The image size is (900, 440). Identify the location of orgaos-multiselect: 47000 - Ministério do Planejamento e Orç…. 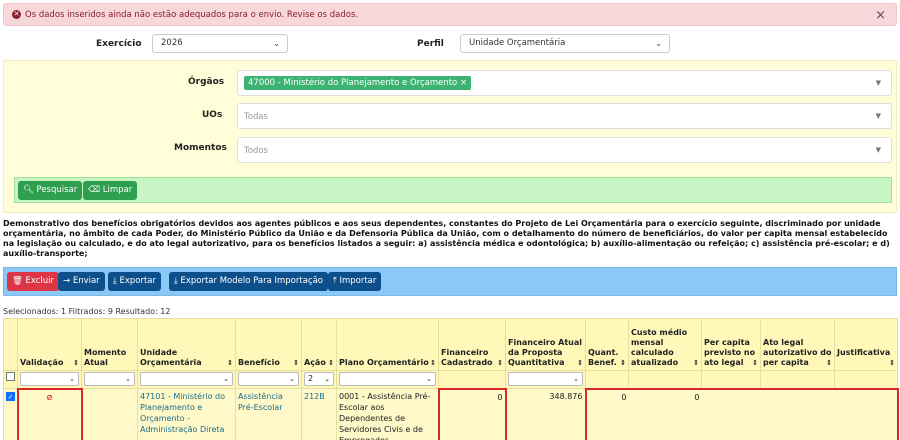
(564, 83).